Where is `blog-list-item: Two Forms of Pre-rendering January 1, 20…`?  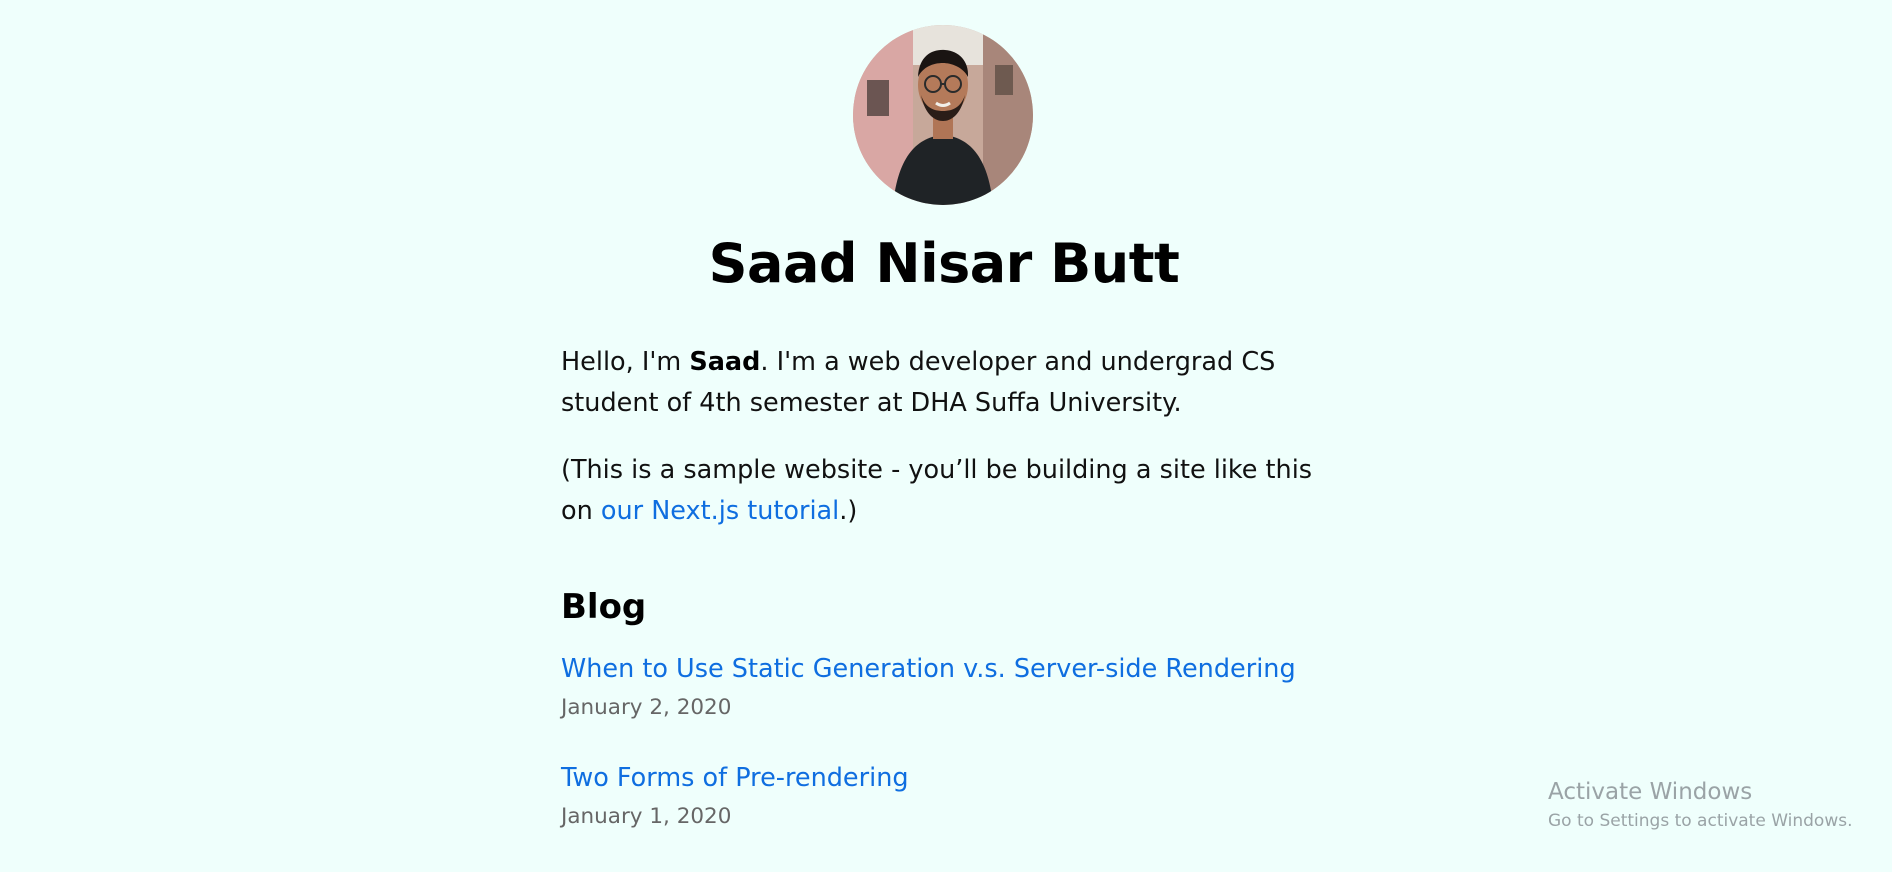 blog-list-item: Two Forms of Pre-rendering January 1, 20… is located at coordinates (961, 814).